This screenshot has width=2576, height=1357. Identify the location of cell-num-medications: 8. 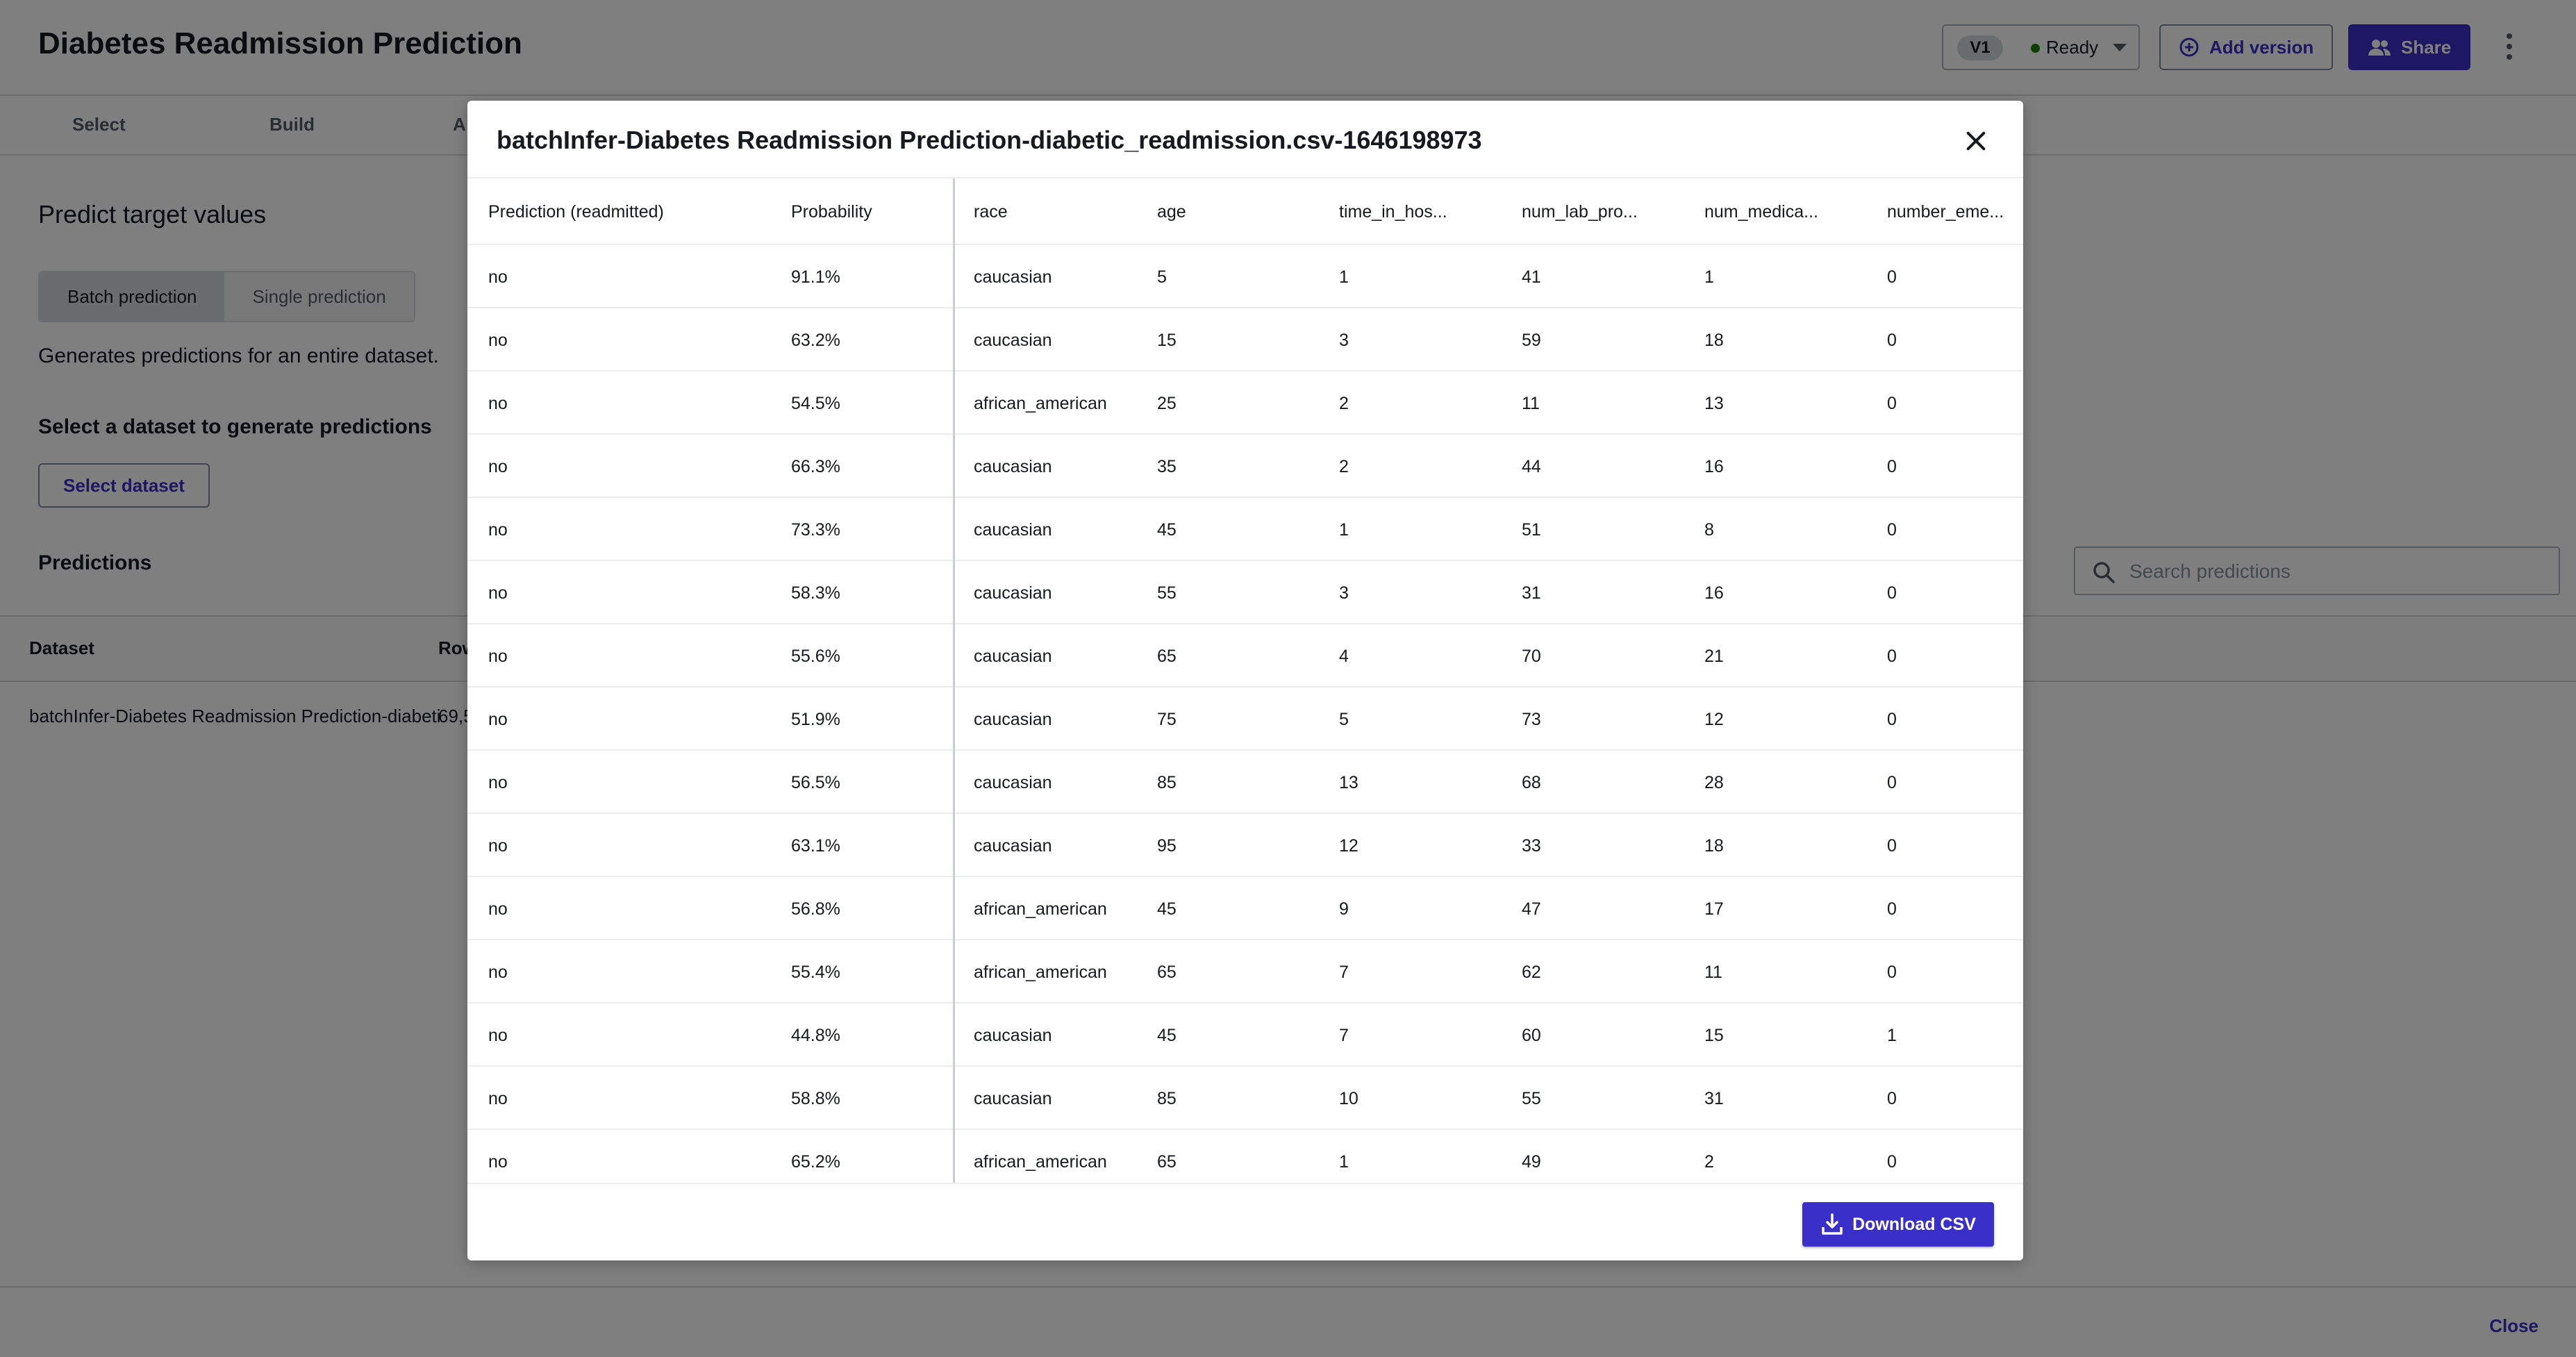
(1709, 530).